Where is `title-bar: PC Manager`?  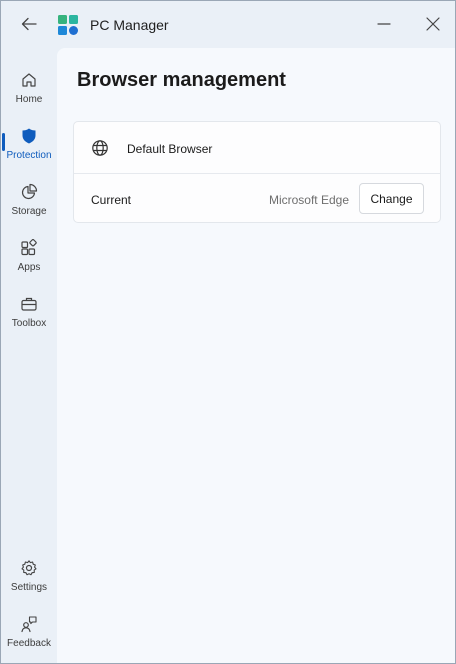 title-bar: PC Manager is located at coordinates (228, 24).